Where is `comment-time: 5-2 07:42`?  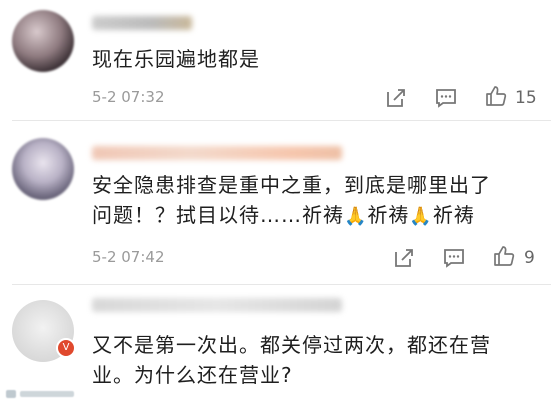
comment-time: 5-2 07:42 is located at coordinates (128, 257).